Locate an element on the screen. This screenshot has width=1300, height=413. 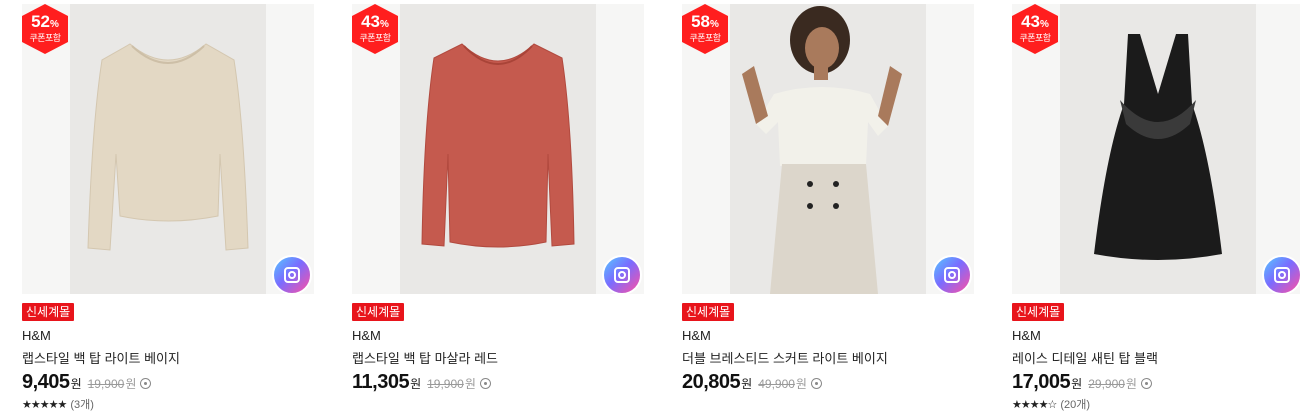
sale-price: 17,005 is located at coordinates (1041, 382).